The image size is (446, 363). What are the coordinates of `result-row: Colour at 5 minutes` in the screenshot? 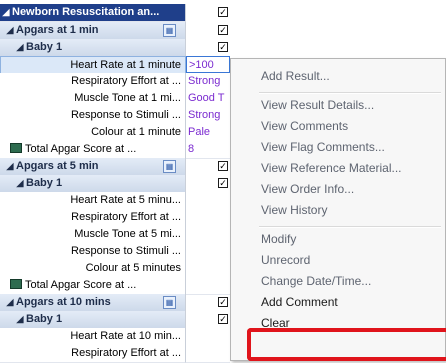 It's located at (115, 269).